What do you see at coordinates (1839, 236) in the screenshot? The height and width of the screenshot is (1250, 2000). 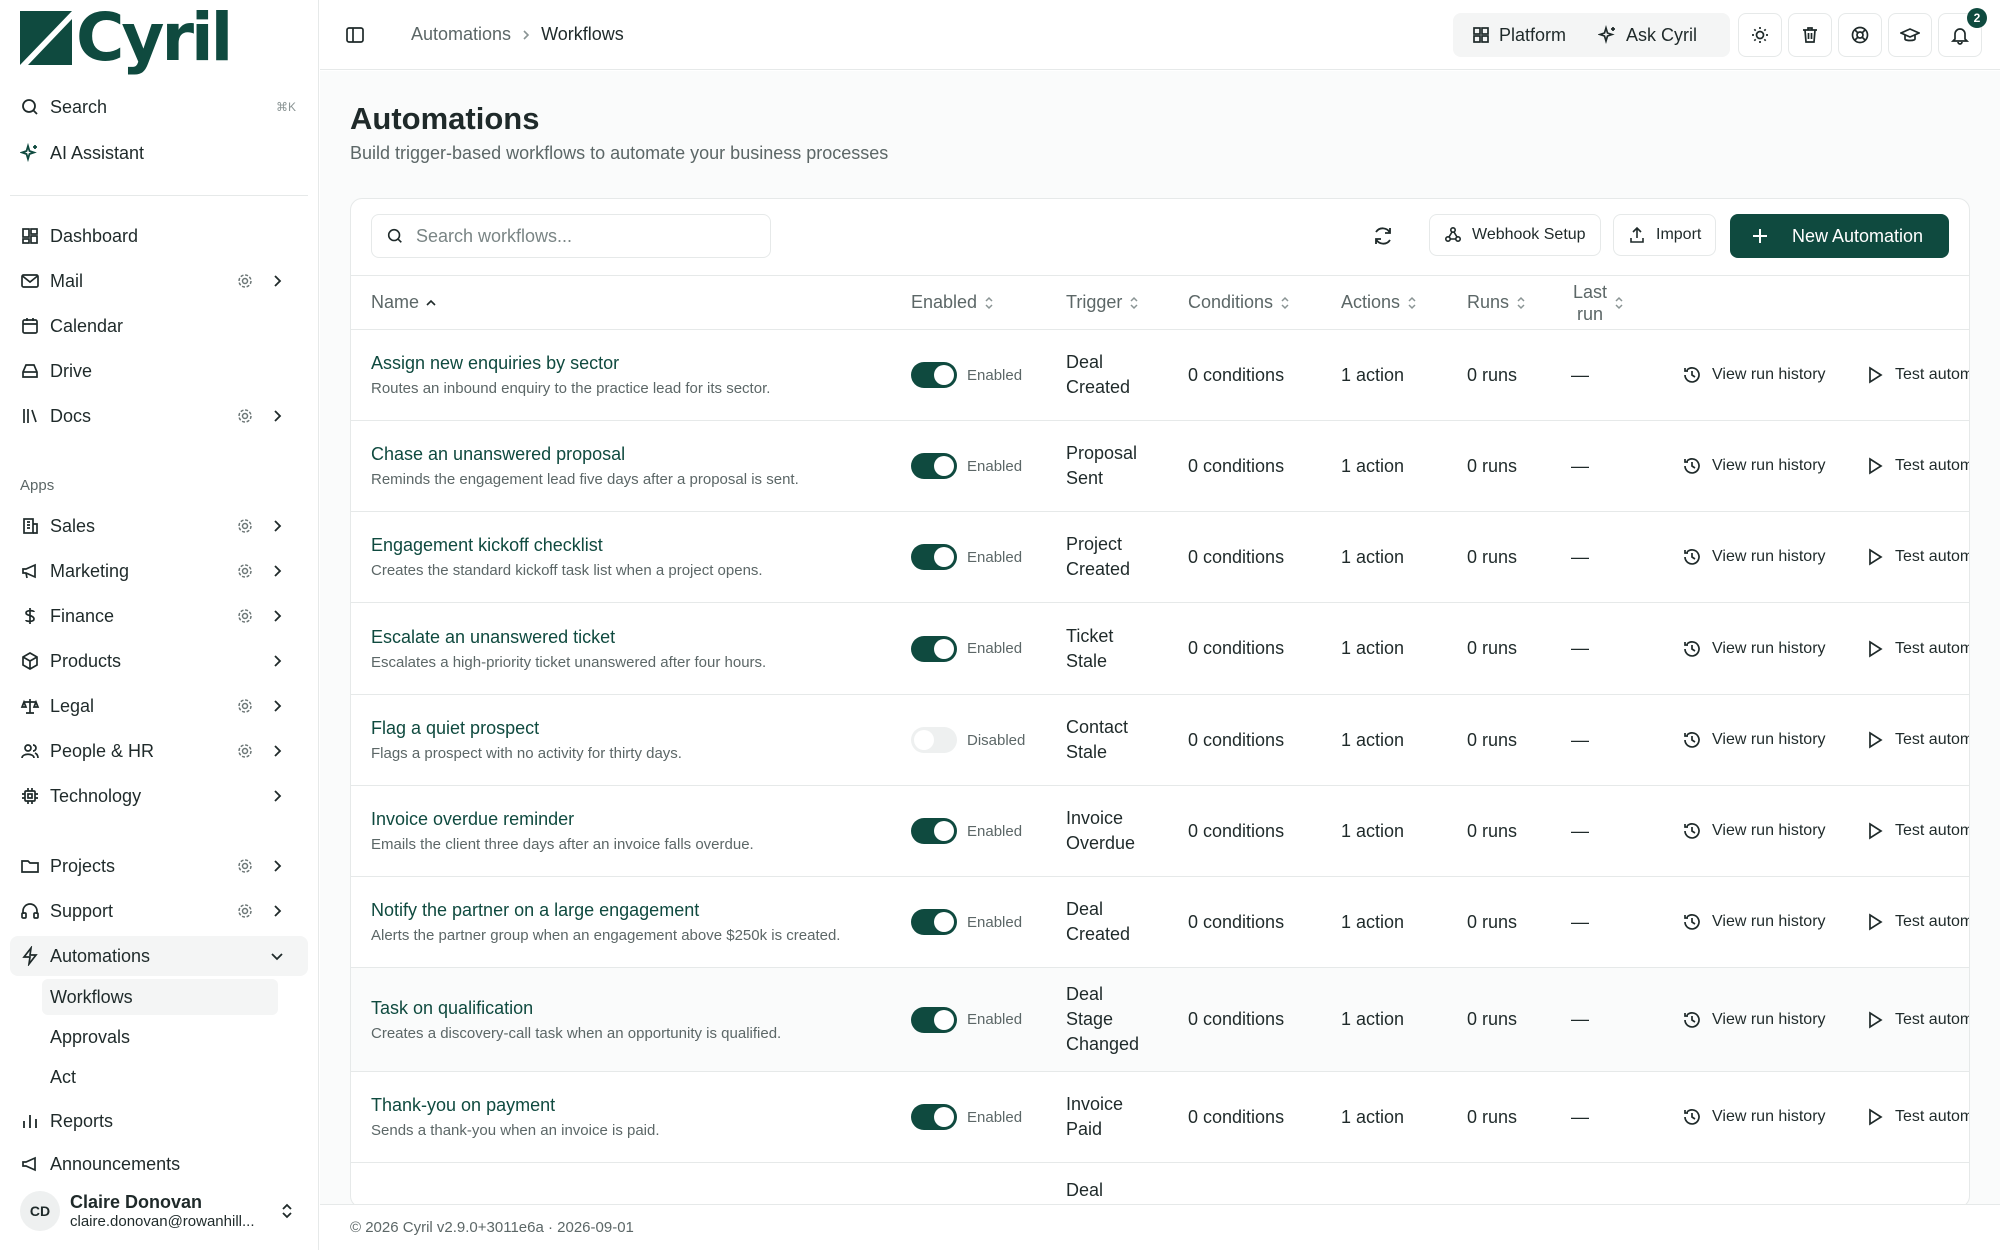 I see `new-automation-button: New Automation` at bounding box center [1839, 236].